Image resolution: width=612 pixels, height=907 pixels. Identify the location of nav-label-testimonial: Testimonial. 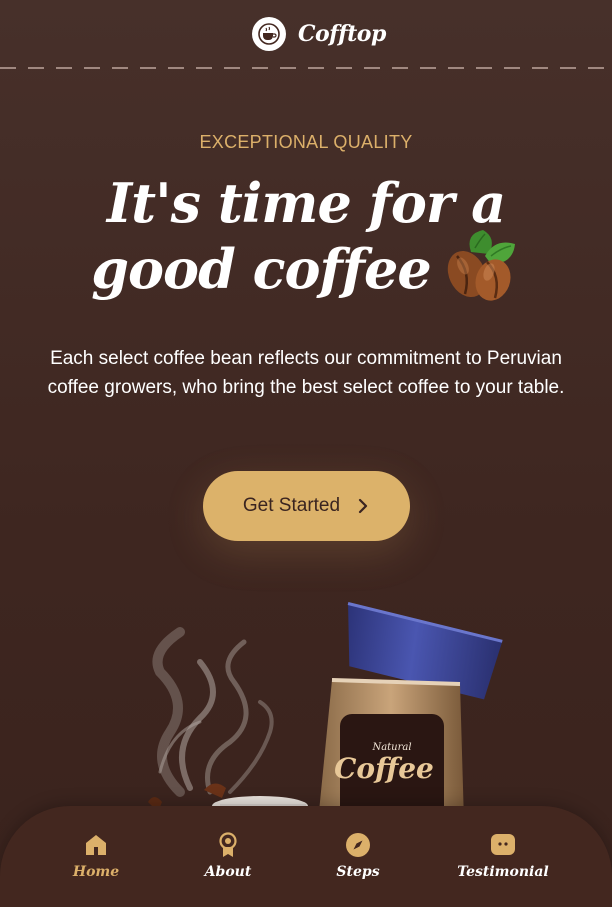
(503, 872).